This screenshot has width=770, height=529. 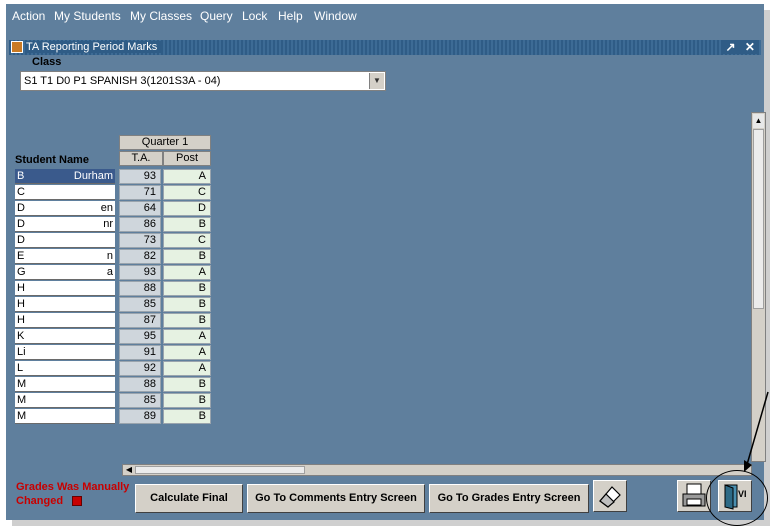 I want to click on annotation-arrow, so click(x=756, y=431).